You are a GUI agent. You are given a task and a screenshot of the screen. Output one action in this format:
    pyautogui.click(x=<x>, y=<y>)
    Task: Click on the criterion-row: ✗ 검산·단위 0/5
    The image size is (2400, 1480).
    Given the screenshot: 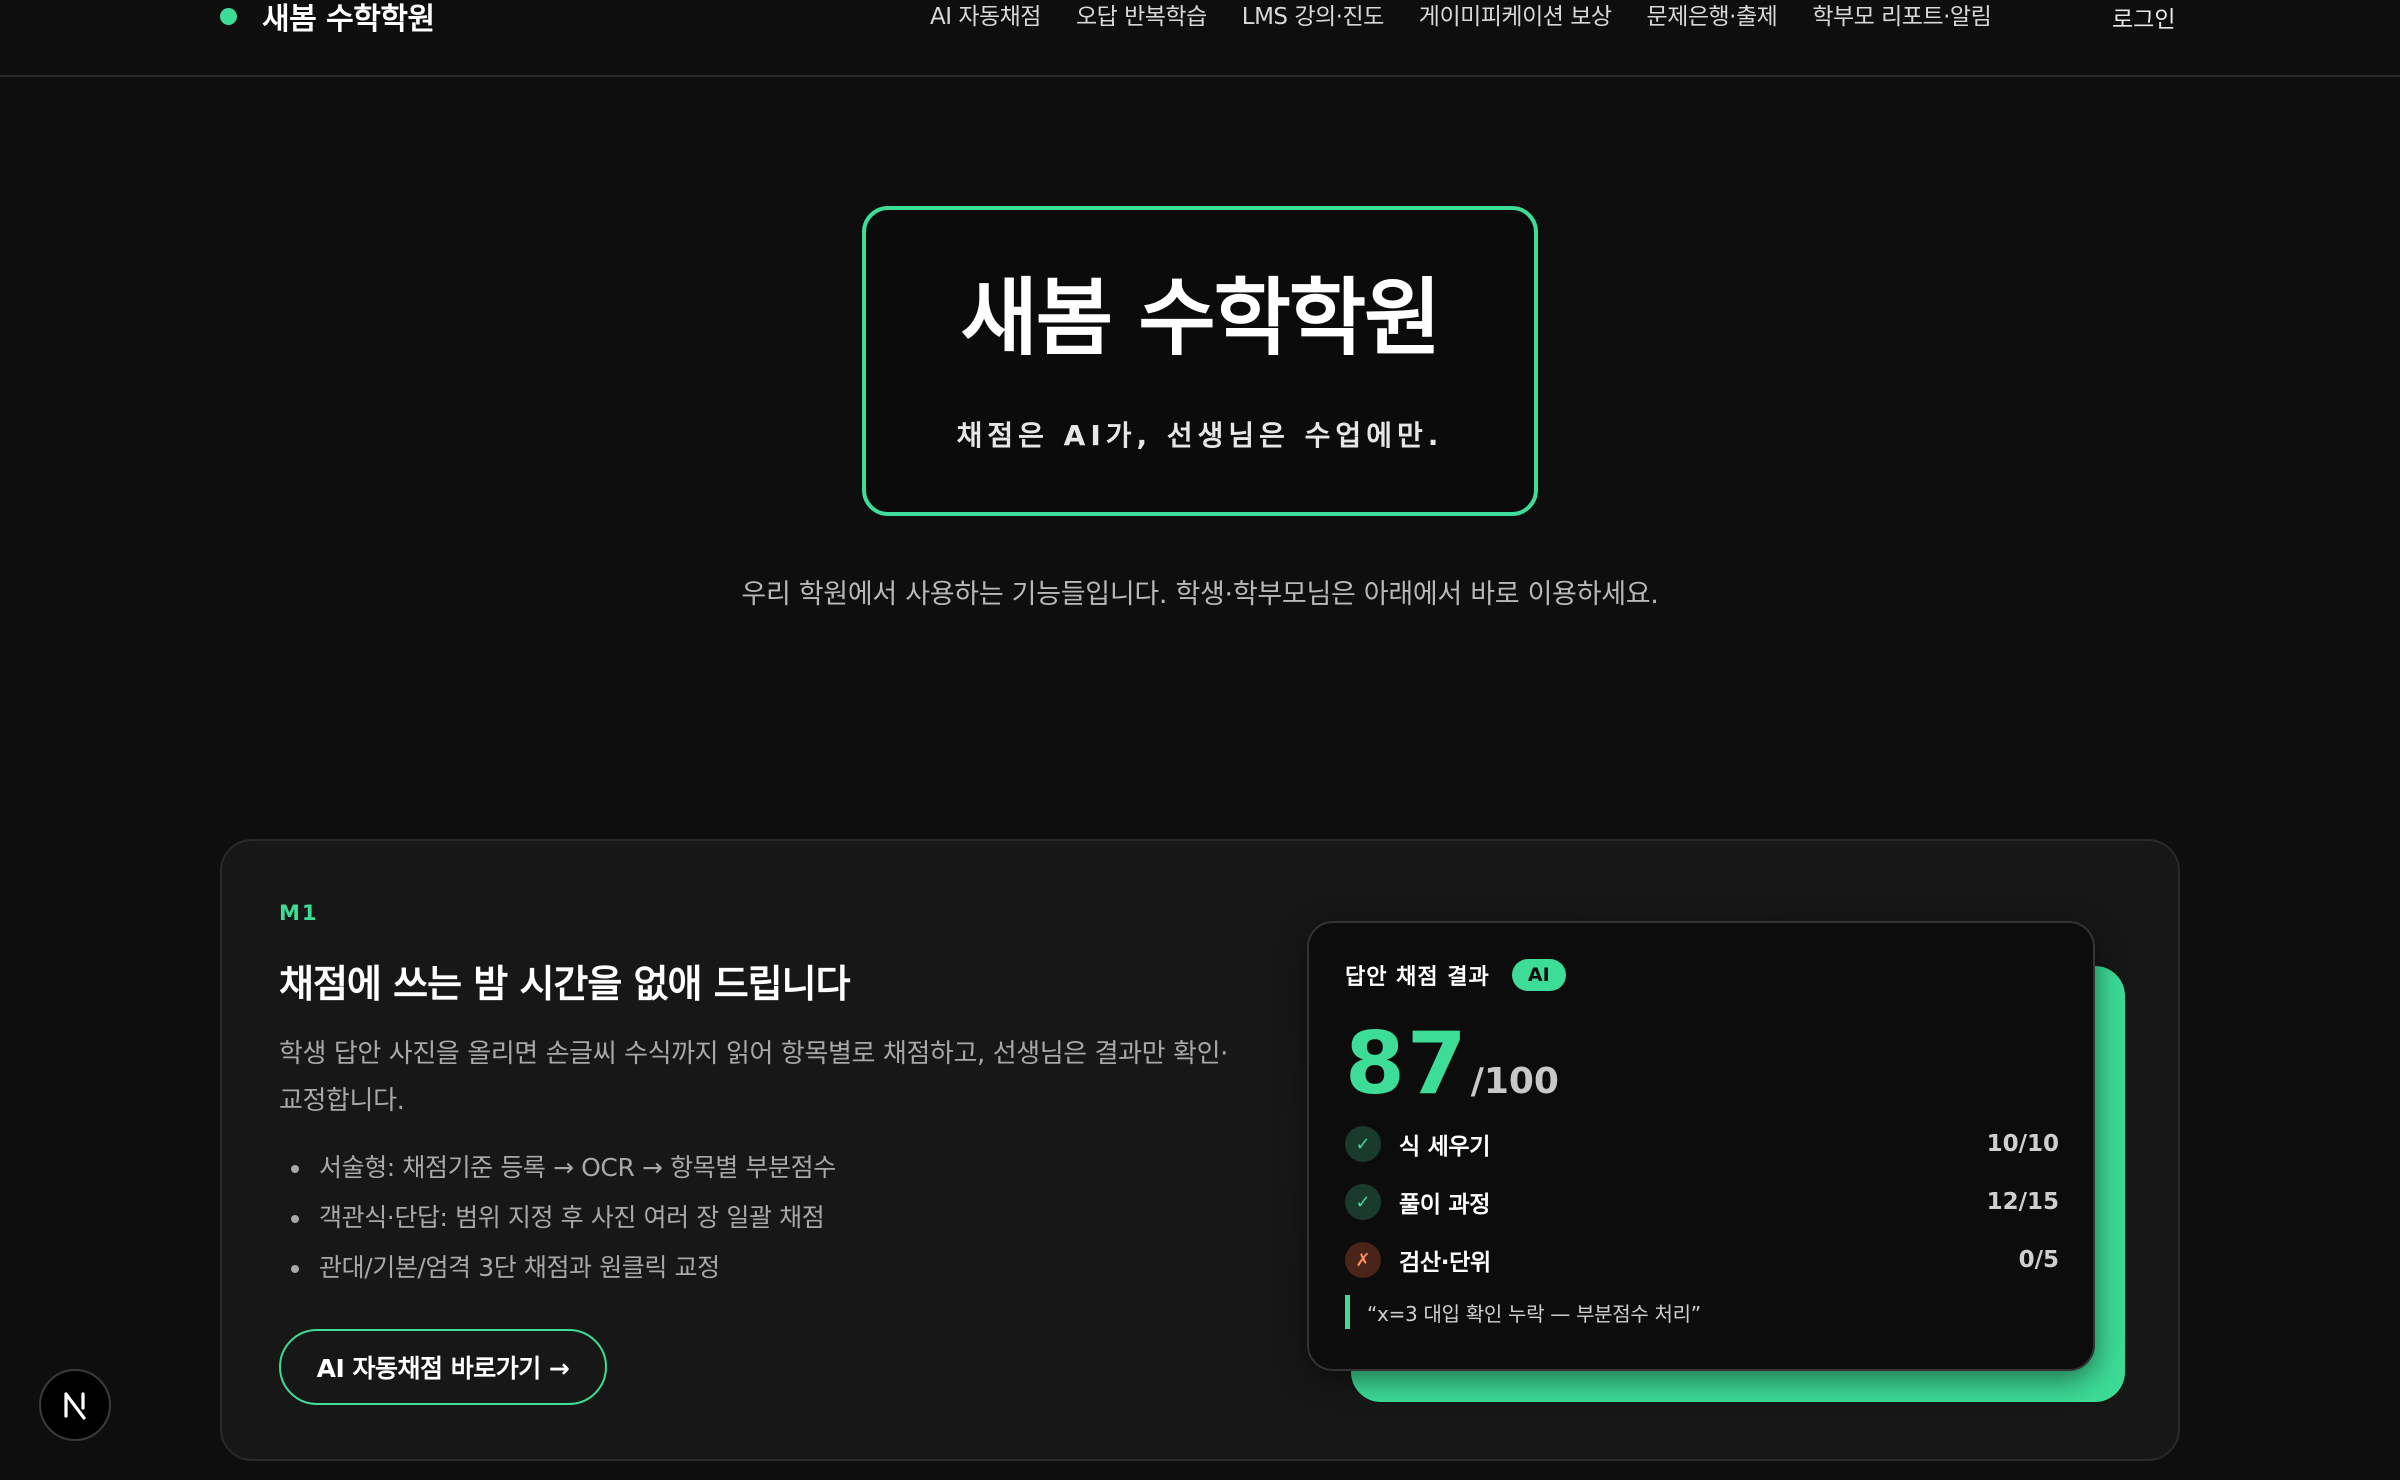 What is the action you would take?
    pyautogui.click(x=1702, y=1260)
    